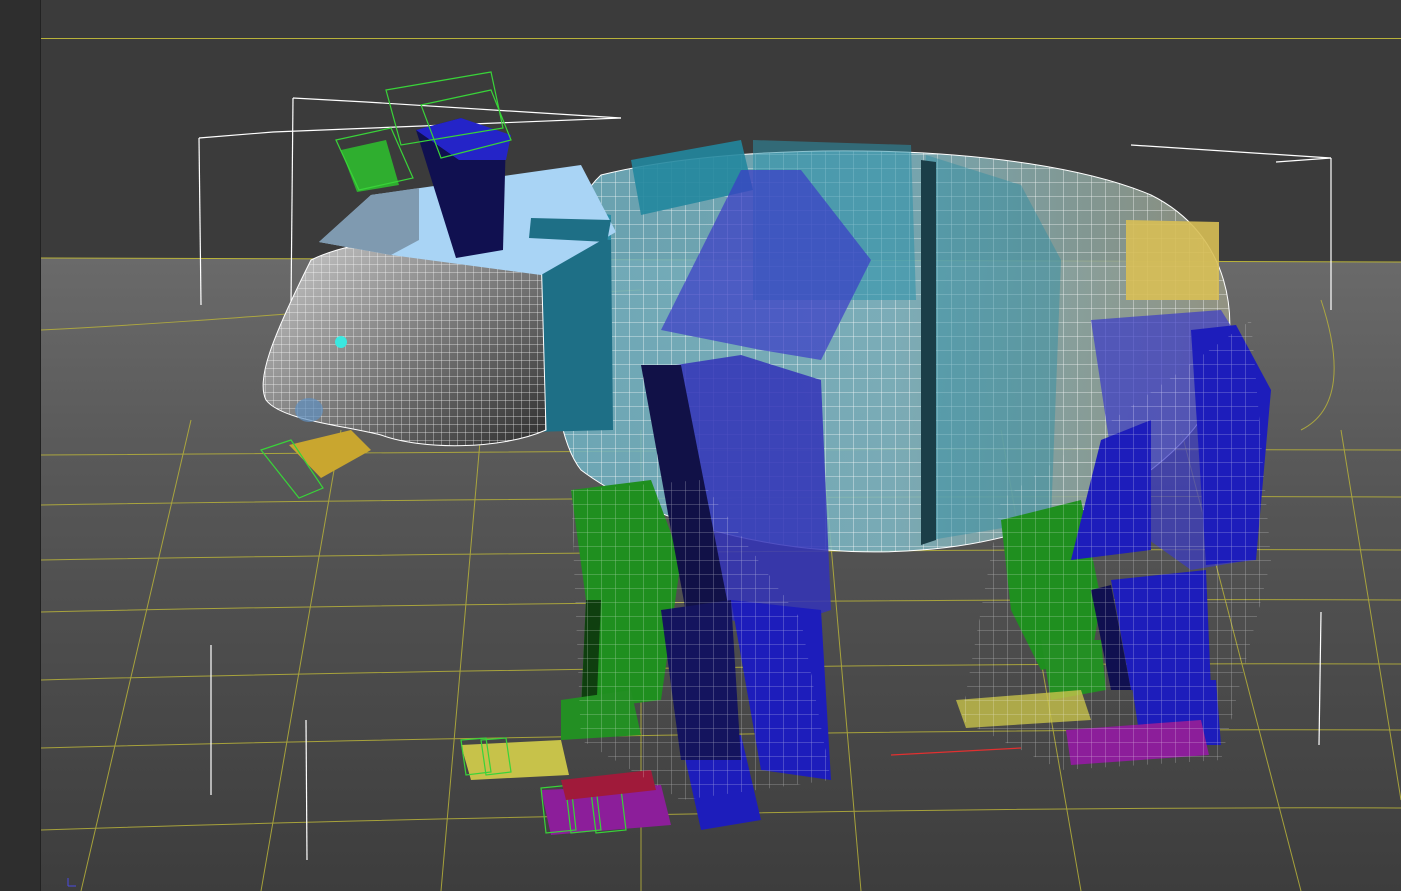 The image size is (1401, 891). Describe the element at coordinates (309, 410) in the screenshot. I see `nose-helper` at that location.